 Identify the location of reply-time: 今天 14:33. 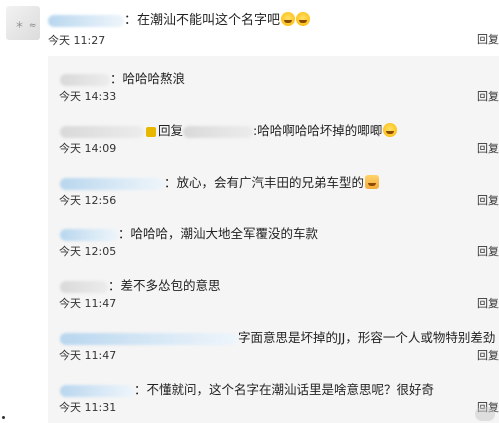
(88, 96).